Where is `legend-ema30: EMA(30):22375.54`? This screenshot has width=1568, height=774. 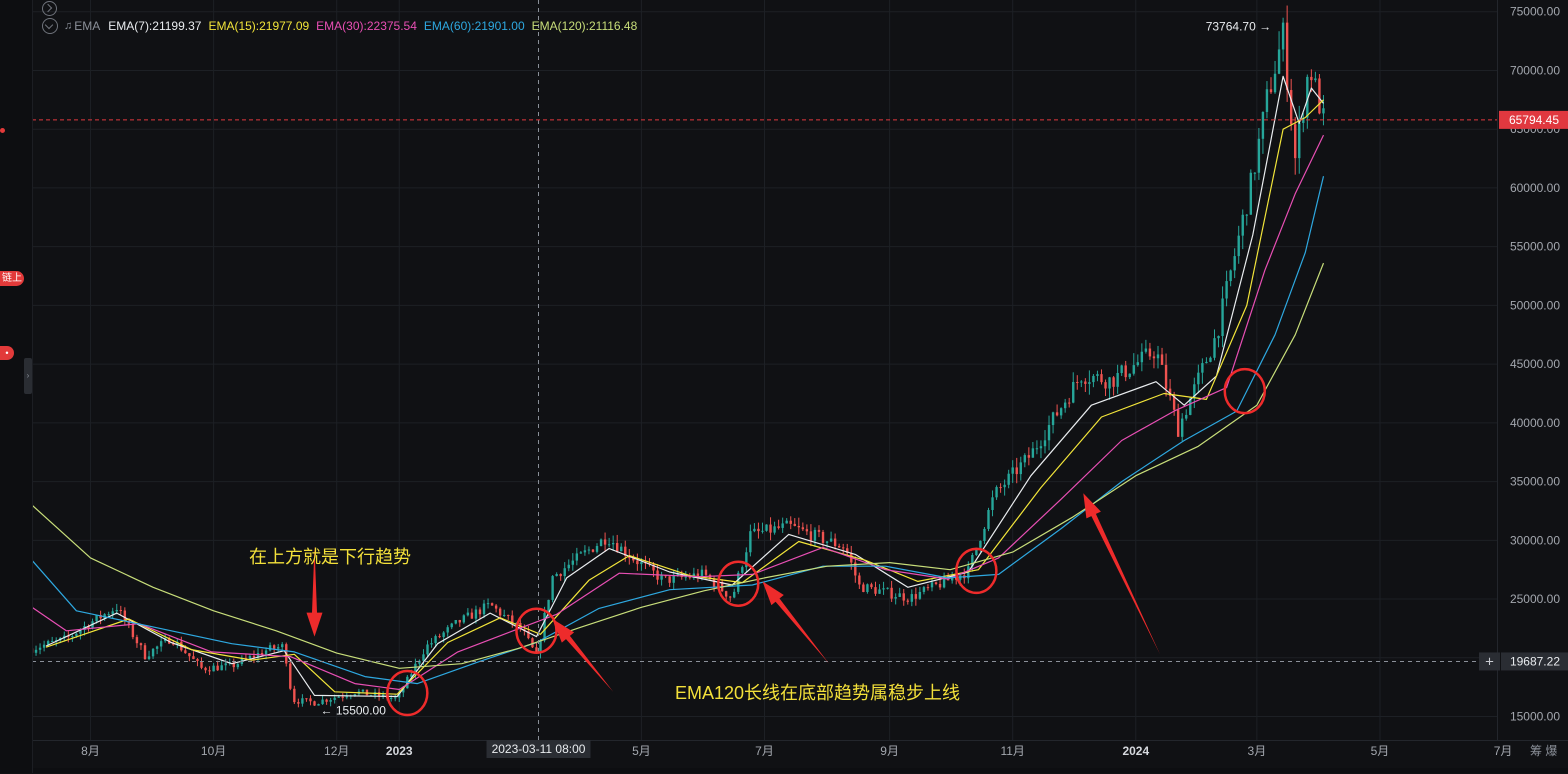 legend-ema30: EMA(30):22375.54 is located at coordinates (366, 26).